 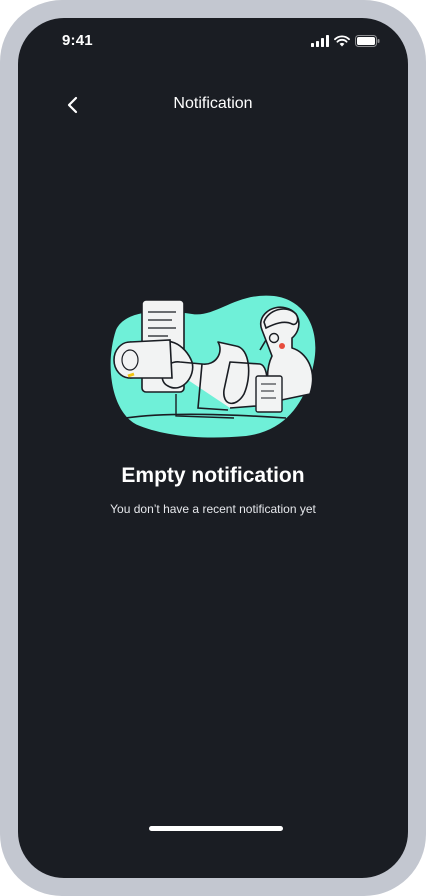 I want to click on empty-state-title: Empty notification, so click(x=213, y=475).